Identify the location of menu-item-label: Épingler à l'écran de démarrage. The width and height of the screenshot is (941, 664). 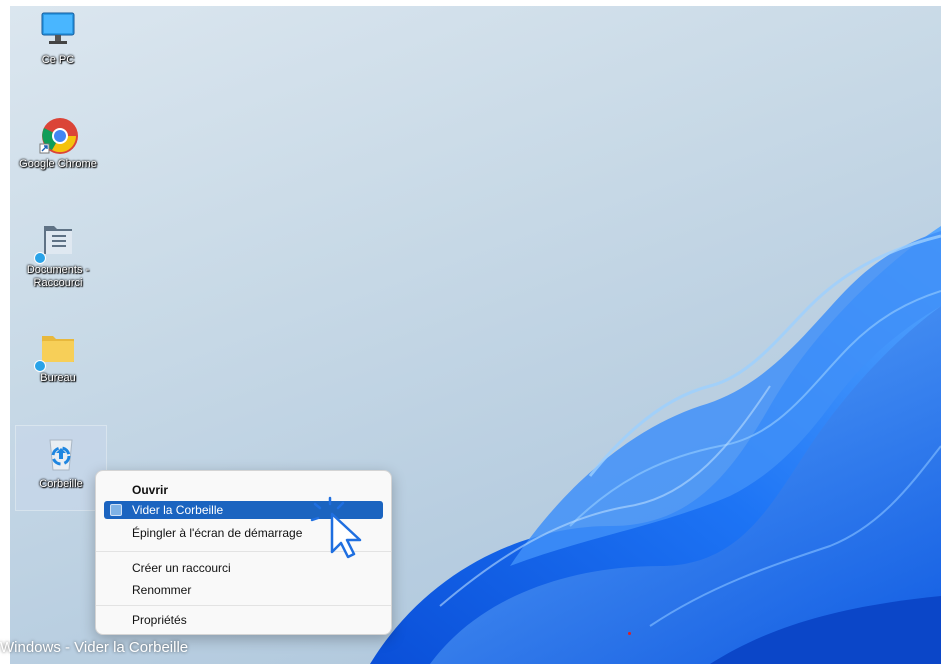
(217, 533).